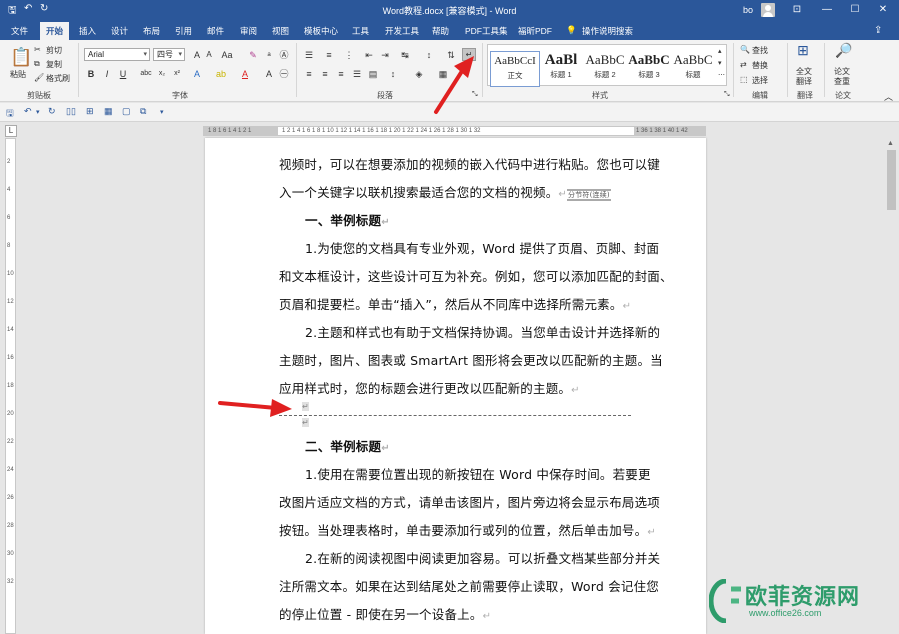 Image resolution: width=899 pixels, height=634 pixels. Describe the element at coordinates (146, 74) in the screenshot. I see `strikethrough-icon: abc` at that location.